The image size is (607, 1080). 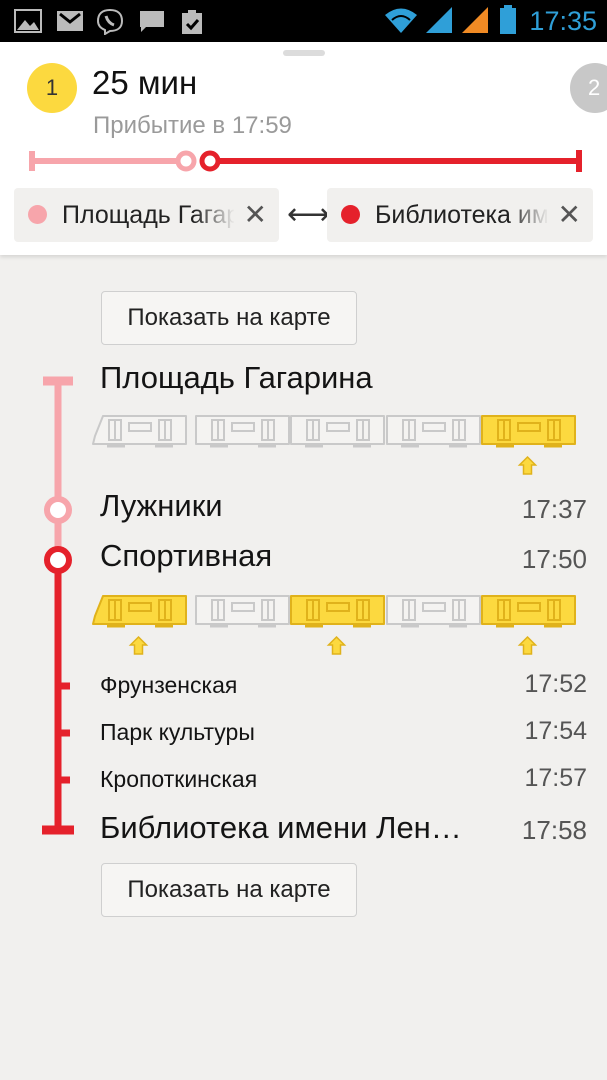 I want to click on time-biblioteka-lenina: 17:58, so click(x=554, y=830).